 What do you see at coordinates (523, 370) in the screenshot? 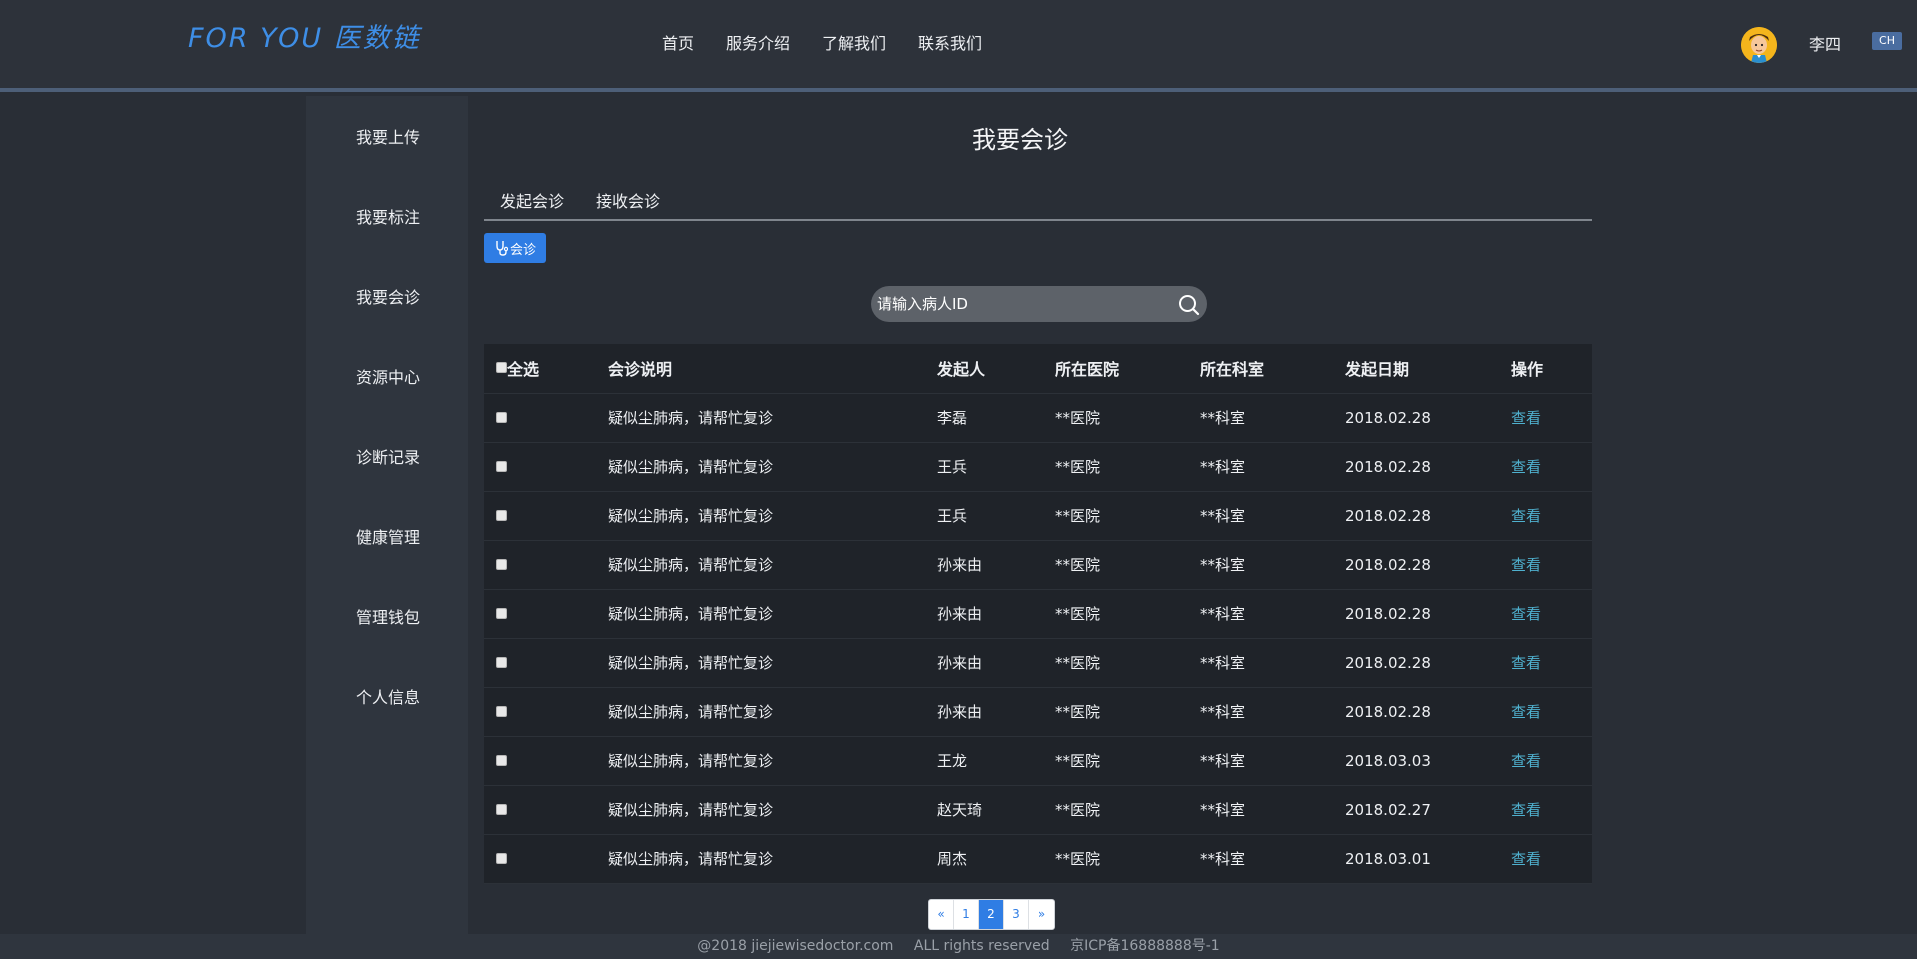
I see `select-all-label: 全选` at bounding box center [523, 370].